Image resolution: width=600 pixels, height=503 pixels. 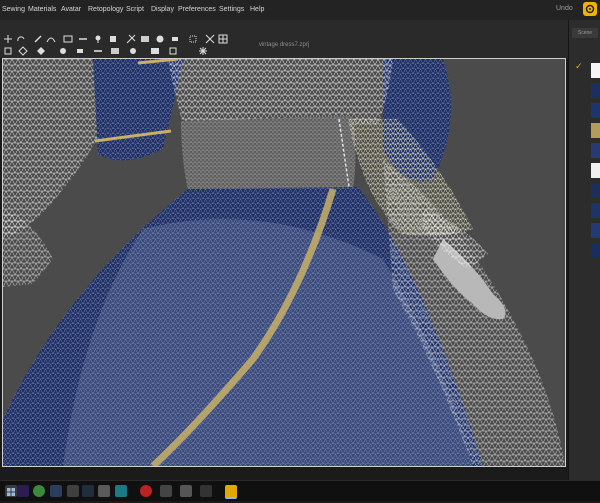 I want to click on segment-icon, so click(x=83, y=39).